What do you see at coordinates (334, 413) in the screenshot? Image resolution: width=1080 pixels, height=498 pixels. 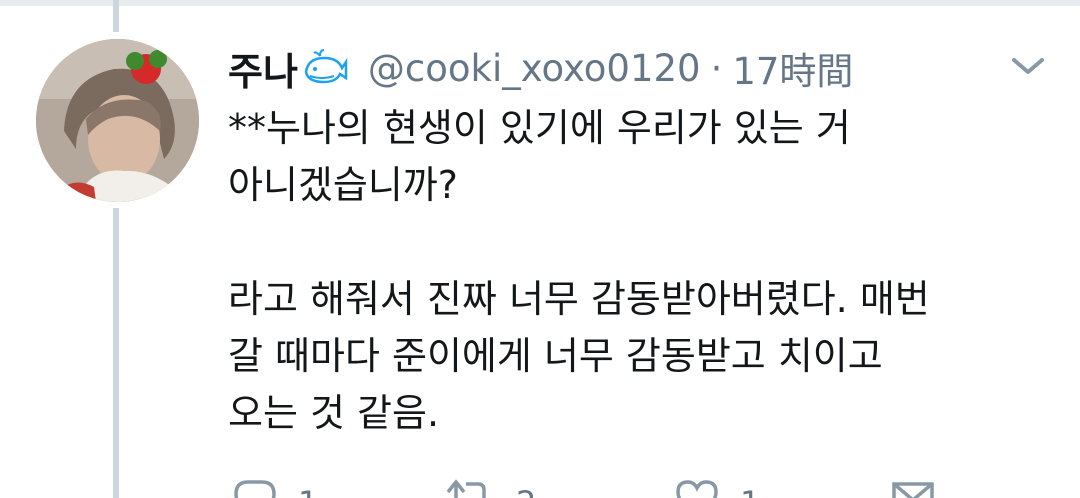 I see `tweet-text-line: 오는 것 같음.` at bounding box center [334, 413].